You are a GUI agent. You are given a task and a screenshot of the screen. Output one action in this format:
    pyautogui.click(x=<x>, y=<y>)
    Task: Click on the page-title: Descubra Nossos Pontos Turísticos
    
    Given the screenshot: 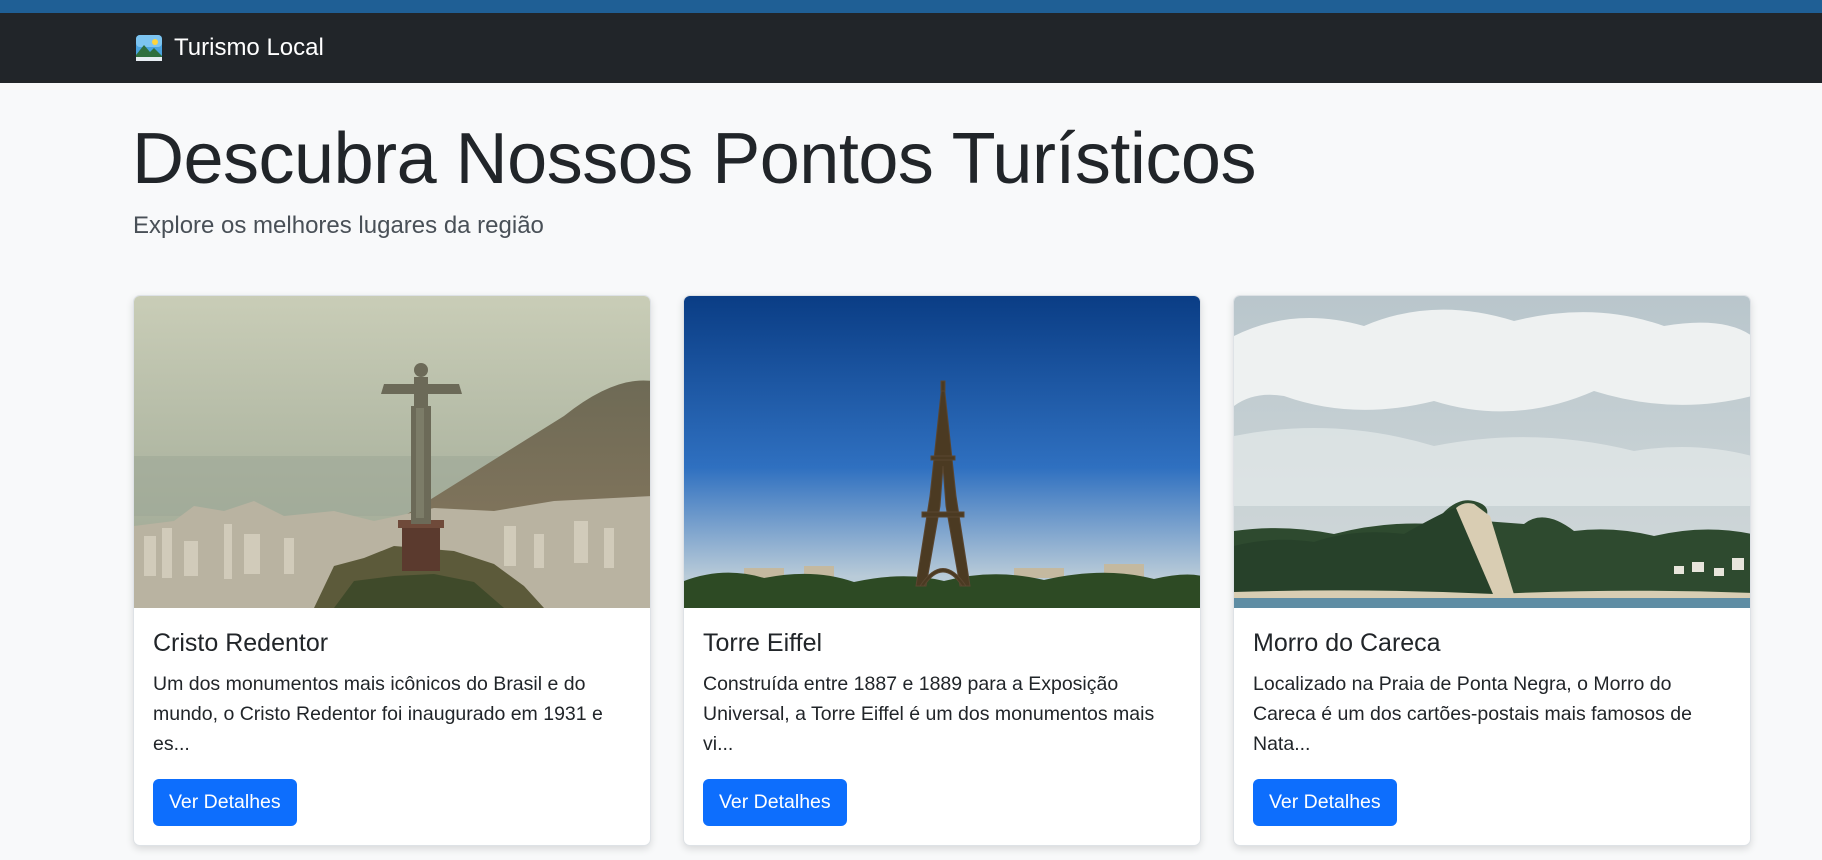 What is the action you would take?
    pyautogui.click(x=694, y=159)
    